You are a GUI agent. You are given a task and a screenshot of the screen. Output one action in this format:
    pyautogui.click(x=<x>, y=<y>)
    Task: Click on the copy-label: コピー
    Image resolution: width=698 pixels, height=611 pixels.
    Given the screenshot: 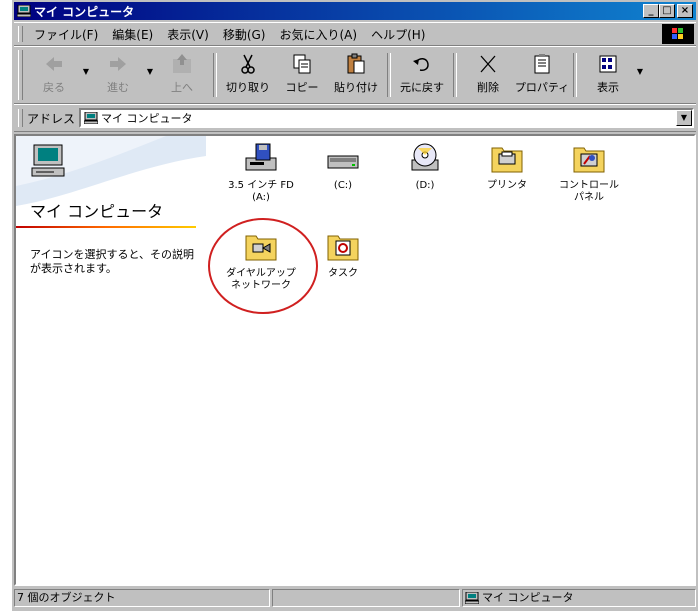 What is the action you would take?
    pyautogui.click(x=302, y=87)
    